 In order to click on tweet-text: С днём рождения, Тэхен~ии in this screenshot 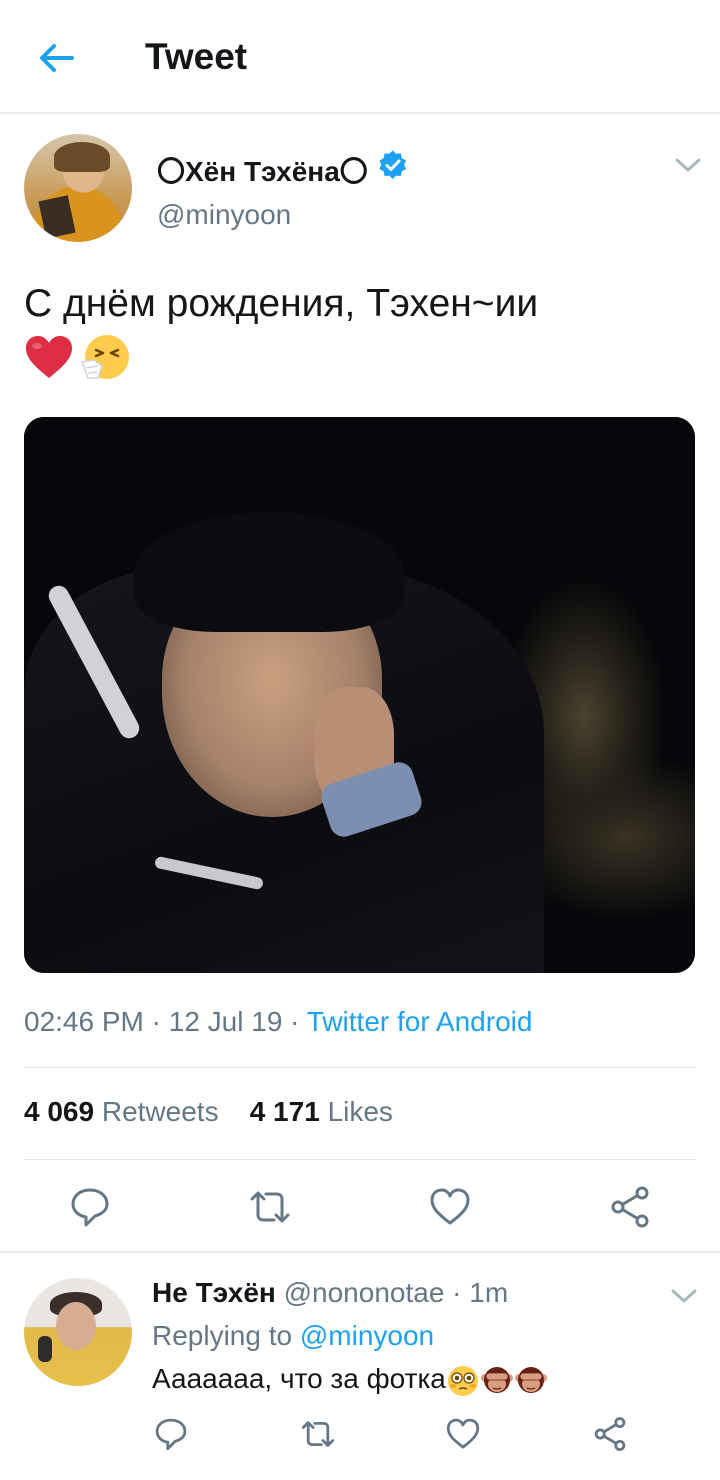, I will do `click(281, 303)`.